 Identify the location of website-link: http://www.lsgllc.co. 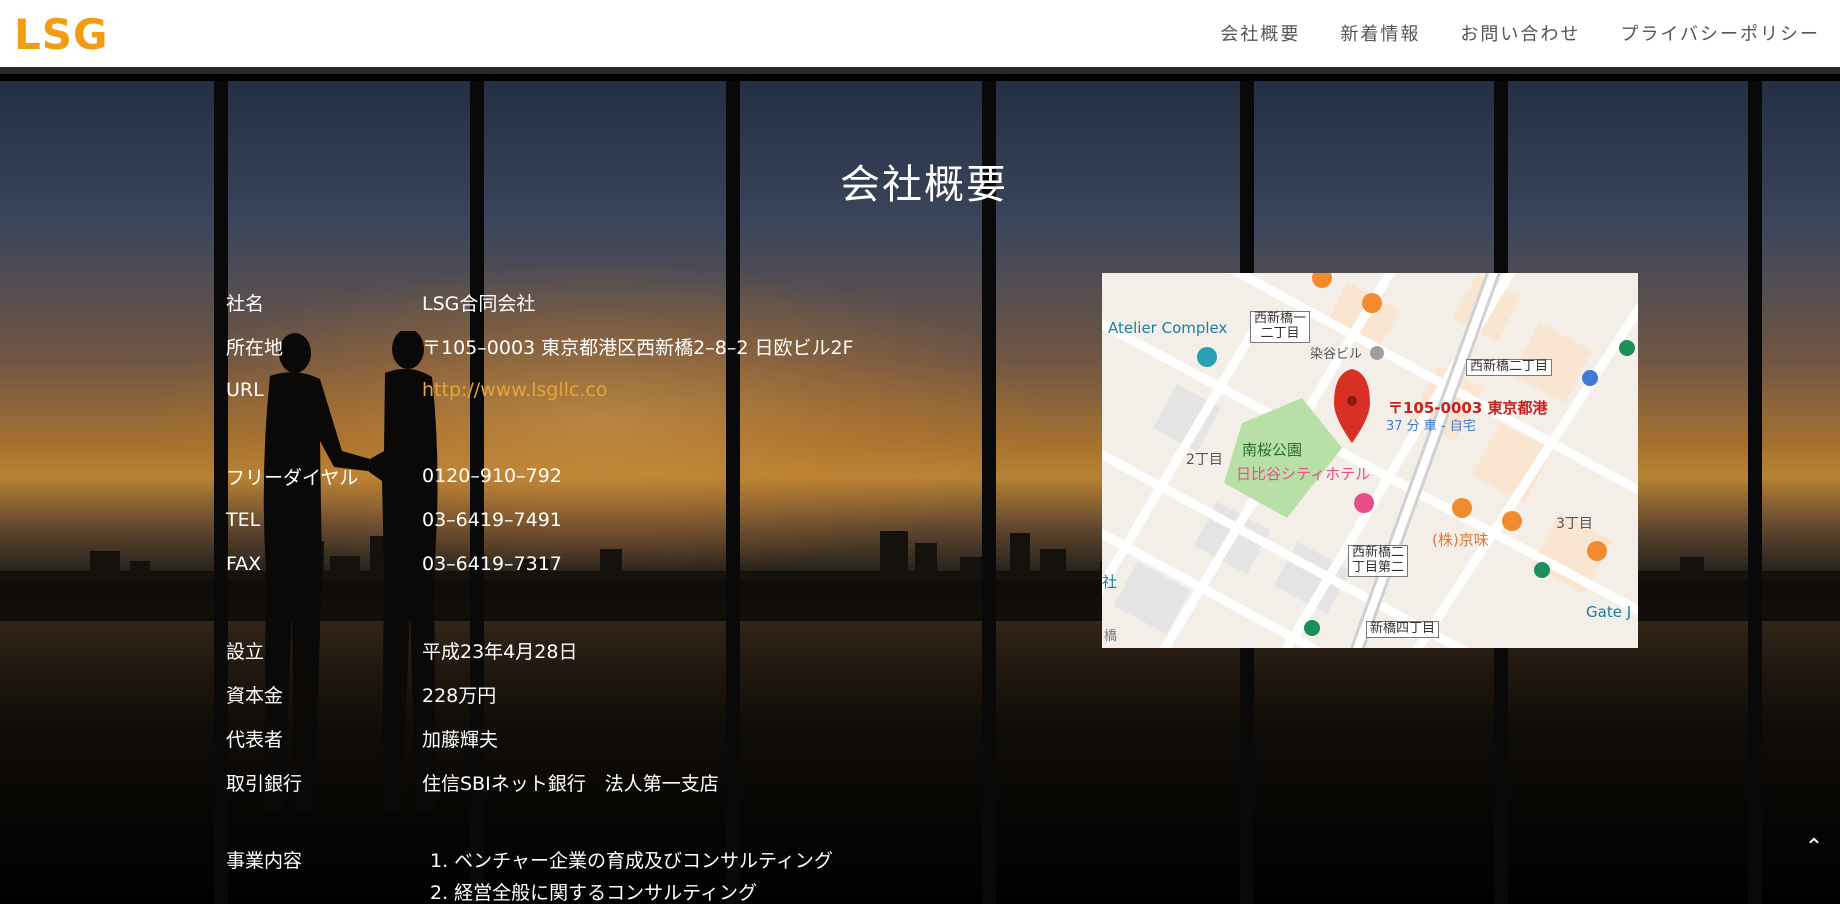
(514, 390).